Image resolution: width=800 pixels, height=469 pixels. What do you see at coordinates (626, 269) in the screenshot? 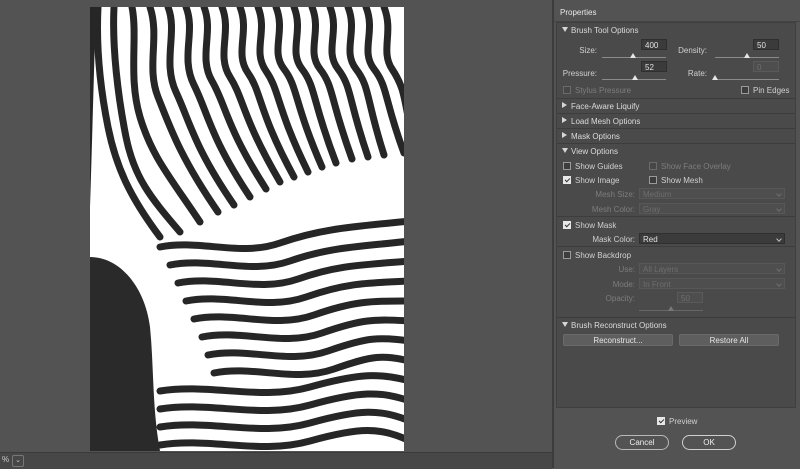
I see `use-label: Use:` at bounding box center [626, 269].